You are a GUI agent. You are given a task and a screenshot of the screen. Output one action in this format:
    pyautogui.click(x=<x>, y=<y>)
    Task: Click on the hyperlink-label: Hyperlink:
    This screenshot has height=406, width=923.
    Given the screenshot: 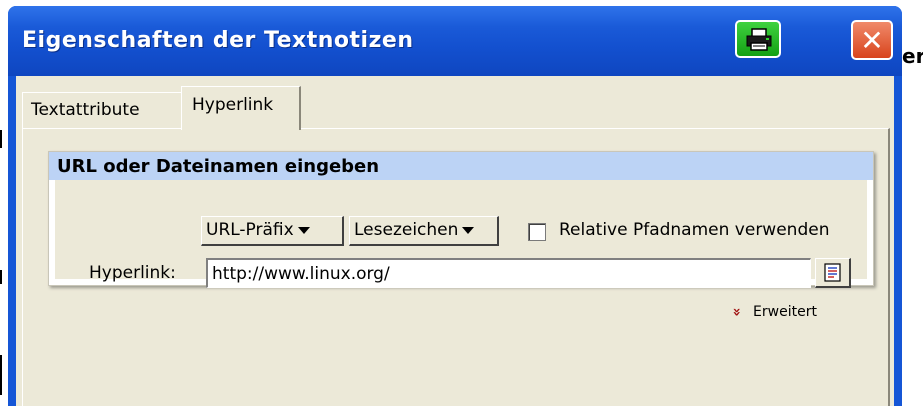 What is the action you would take?
    pyautogui.click(x=132, y=273)
    